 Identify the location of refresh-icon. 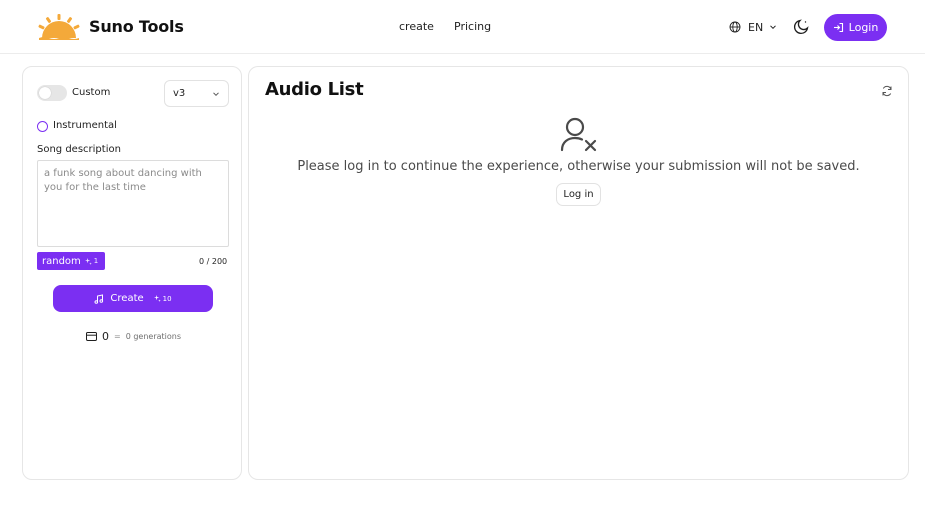
(887, 91).